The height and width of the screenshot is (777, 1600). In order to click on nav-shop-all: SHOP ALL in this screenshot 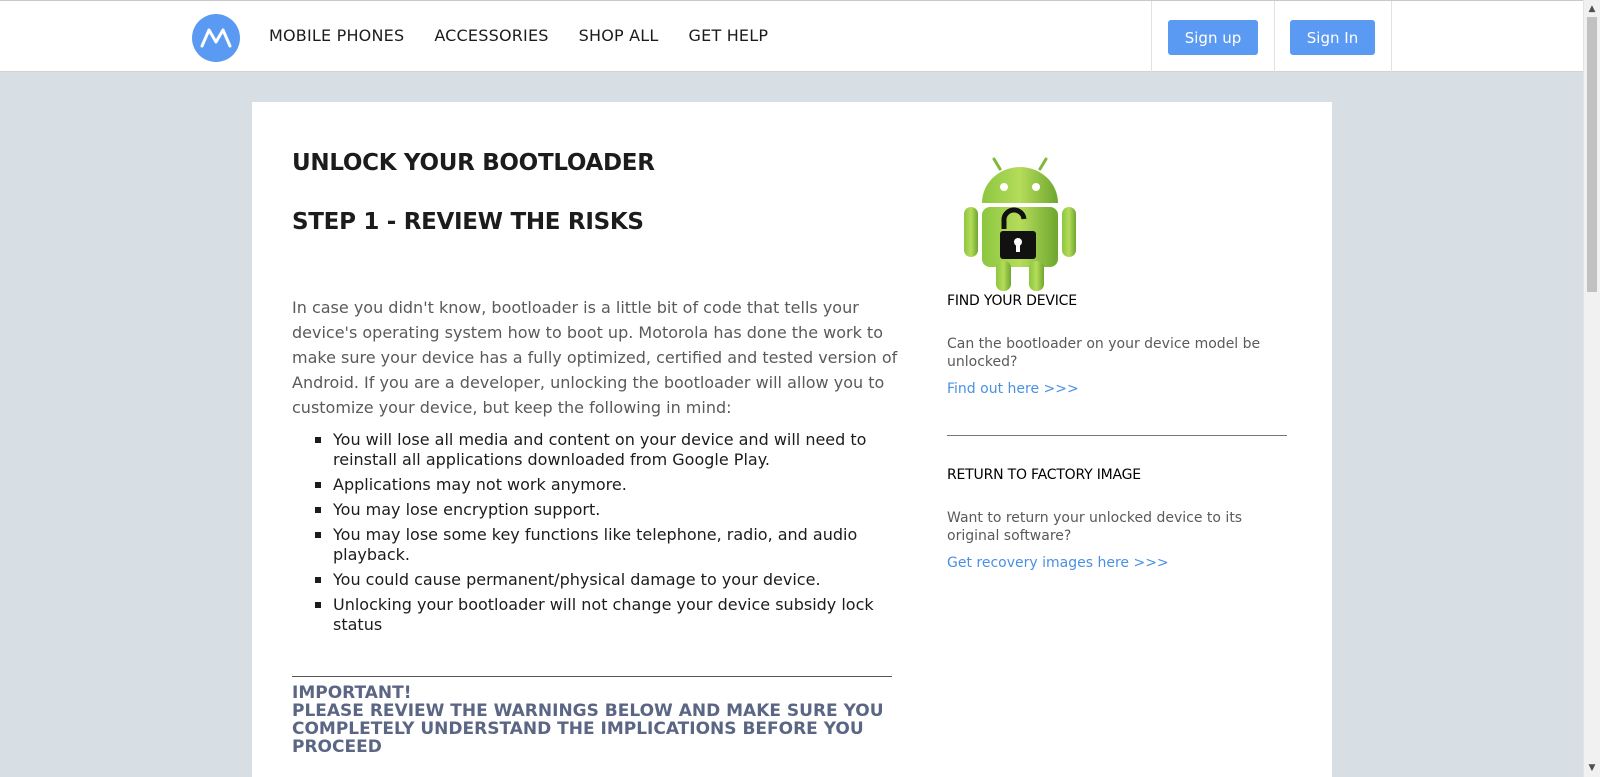, I will do `click(619, 35)`.